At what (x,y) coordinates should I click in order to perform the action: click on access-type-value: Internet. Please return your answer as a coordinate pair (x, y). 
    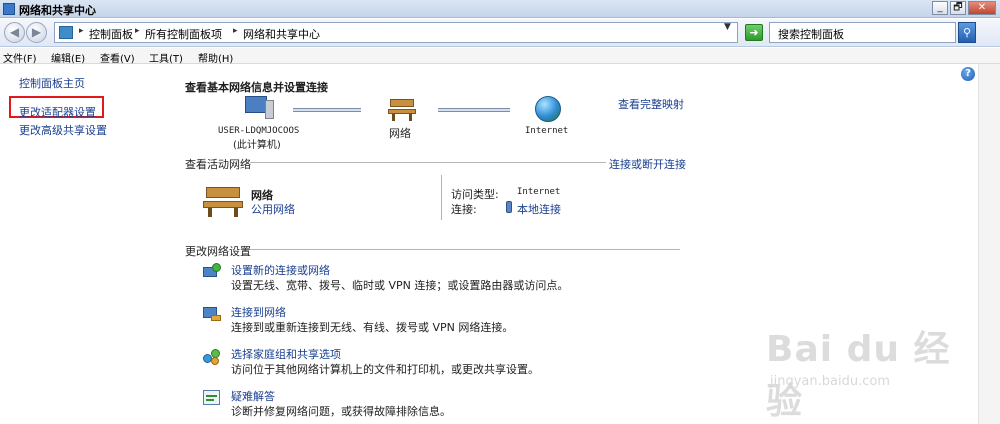
    Looking at the image, I should click on (539, 192).